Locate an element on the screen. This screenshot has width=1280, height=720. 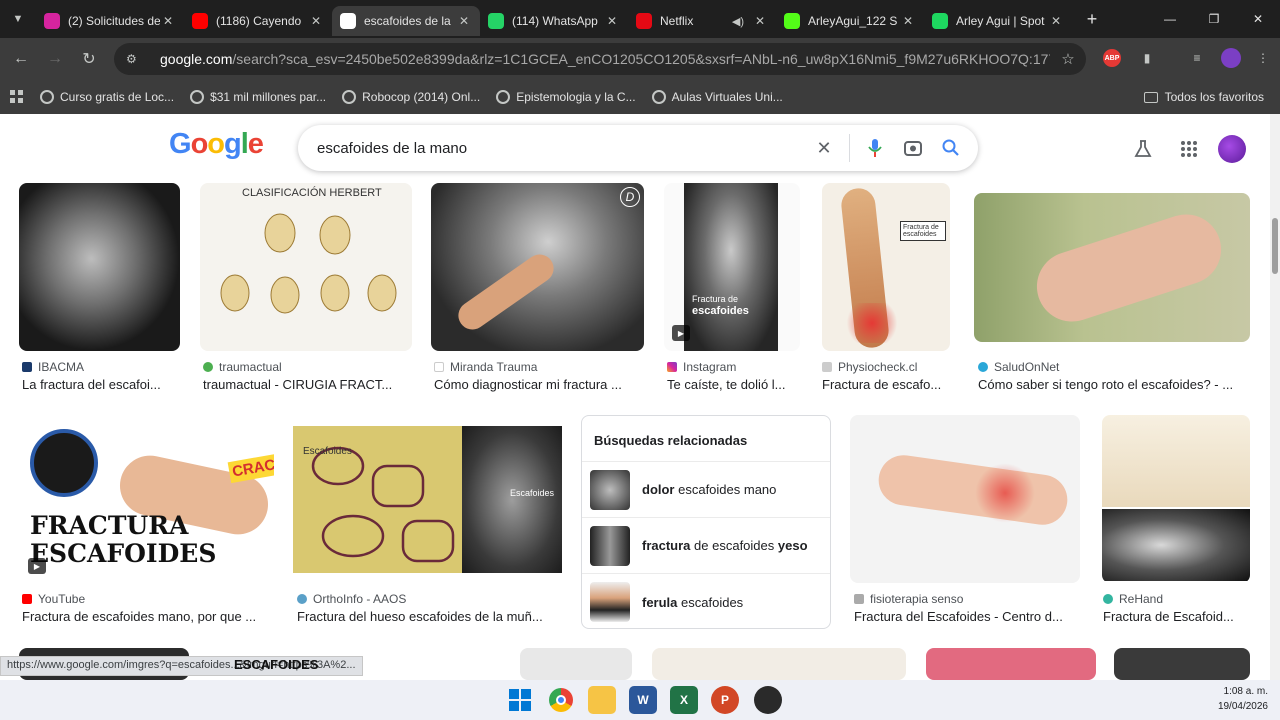
windows-start-icon is located at coordinates (520, 700).